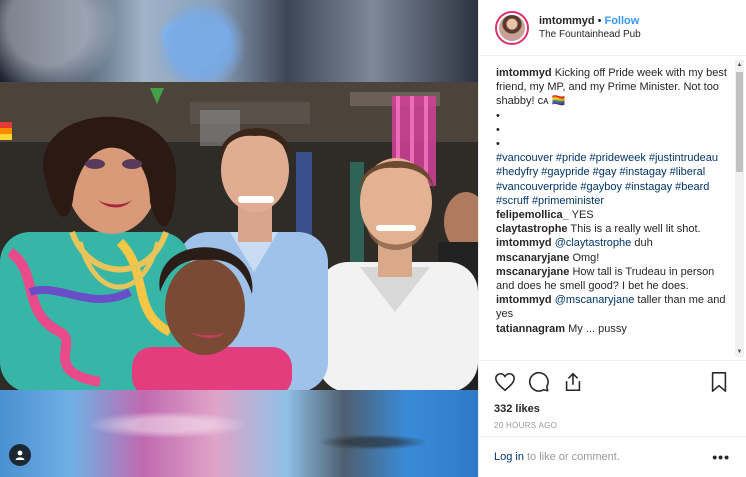 This screenshot has width=746, height=477. What do you see at coordinates (532, 215) in the screenshot?
I see `comment-username: felipemollica_` at bounding box center [532, 215].